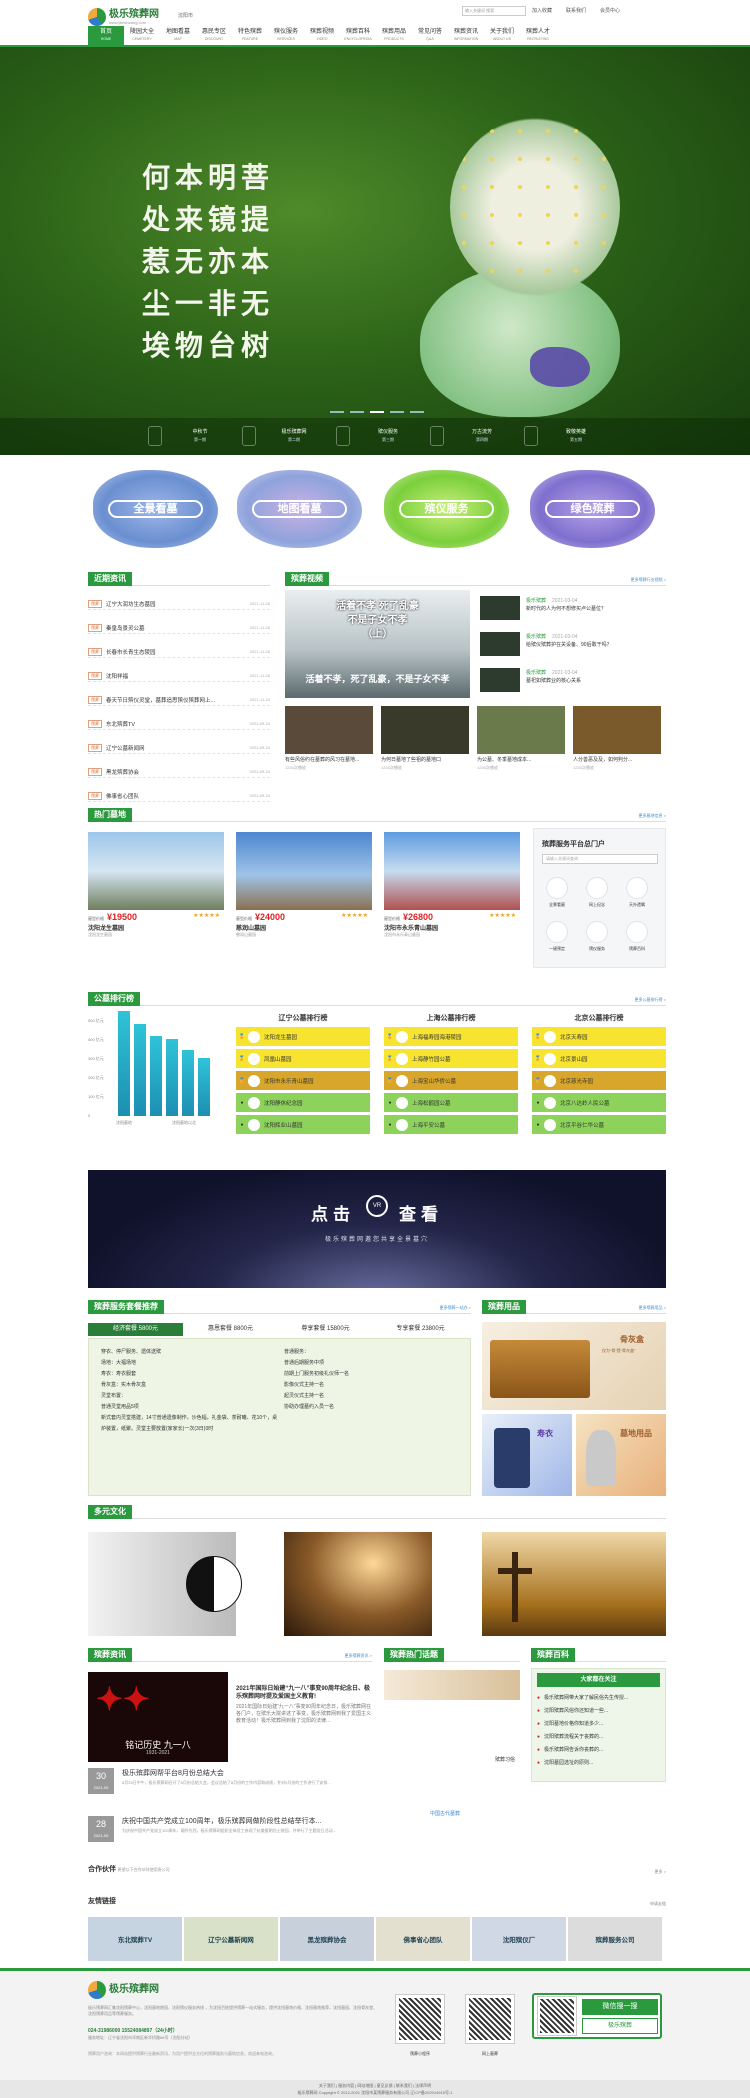  Describe the element at coordinates (179, 772) in the screenshot. I see `list-item: 殡葬 黑龙殡葬协会 2021-09-24` at that location.